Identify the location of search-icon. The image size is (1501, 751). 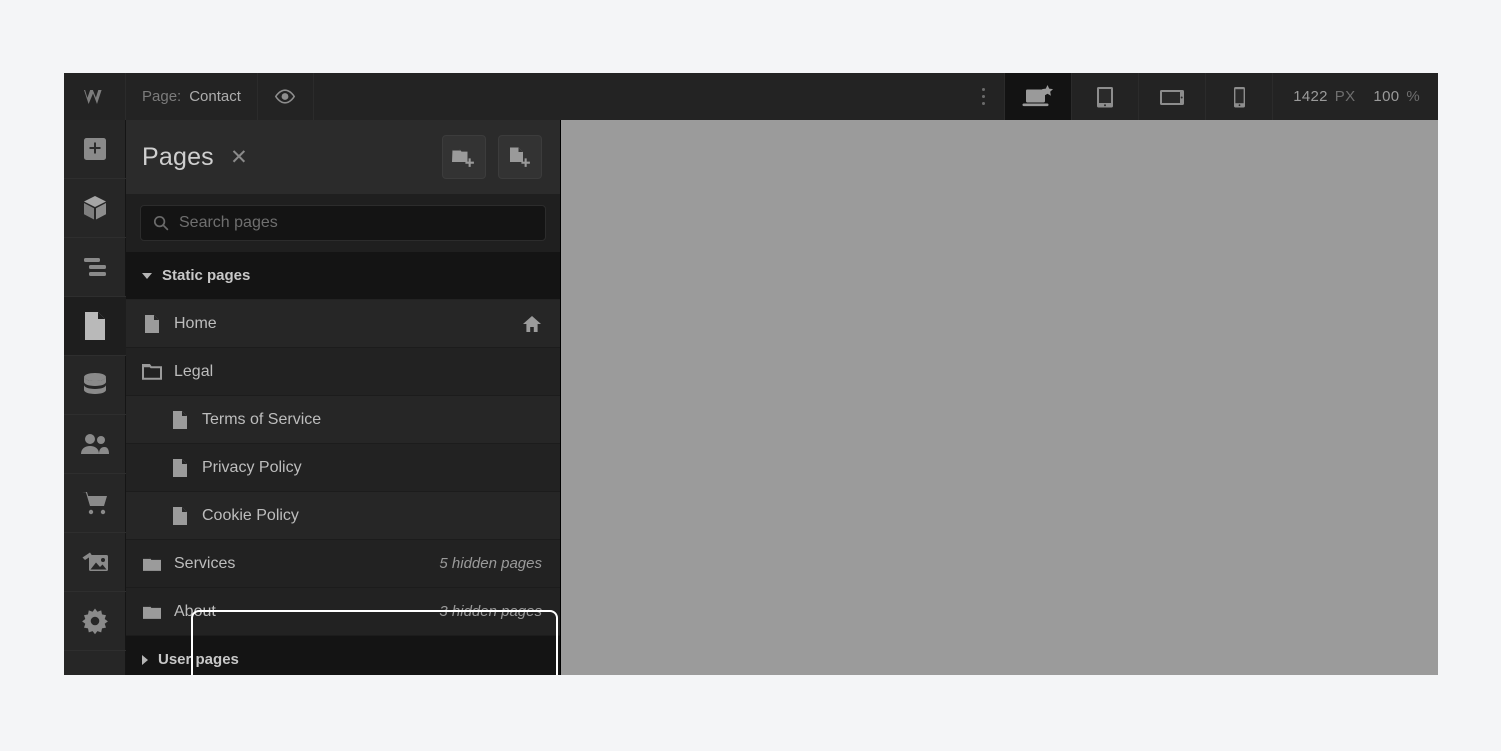
(161, 223).